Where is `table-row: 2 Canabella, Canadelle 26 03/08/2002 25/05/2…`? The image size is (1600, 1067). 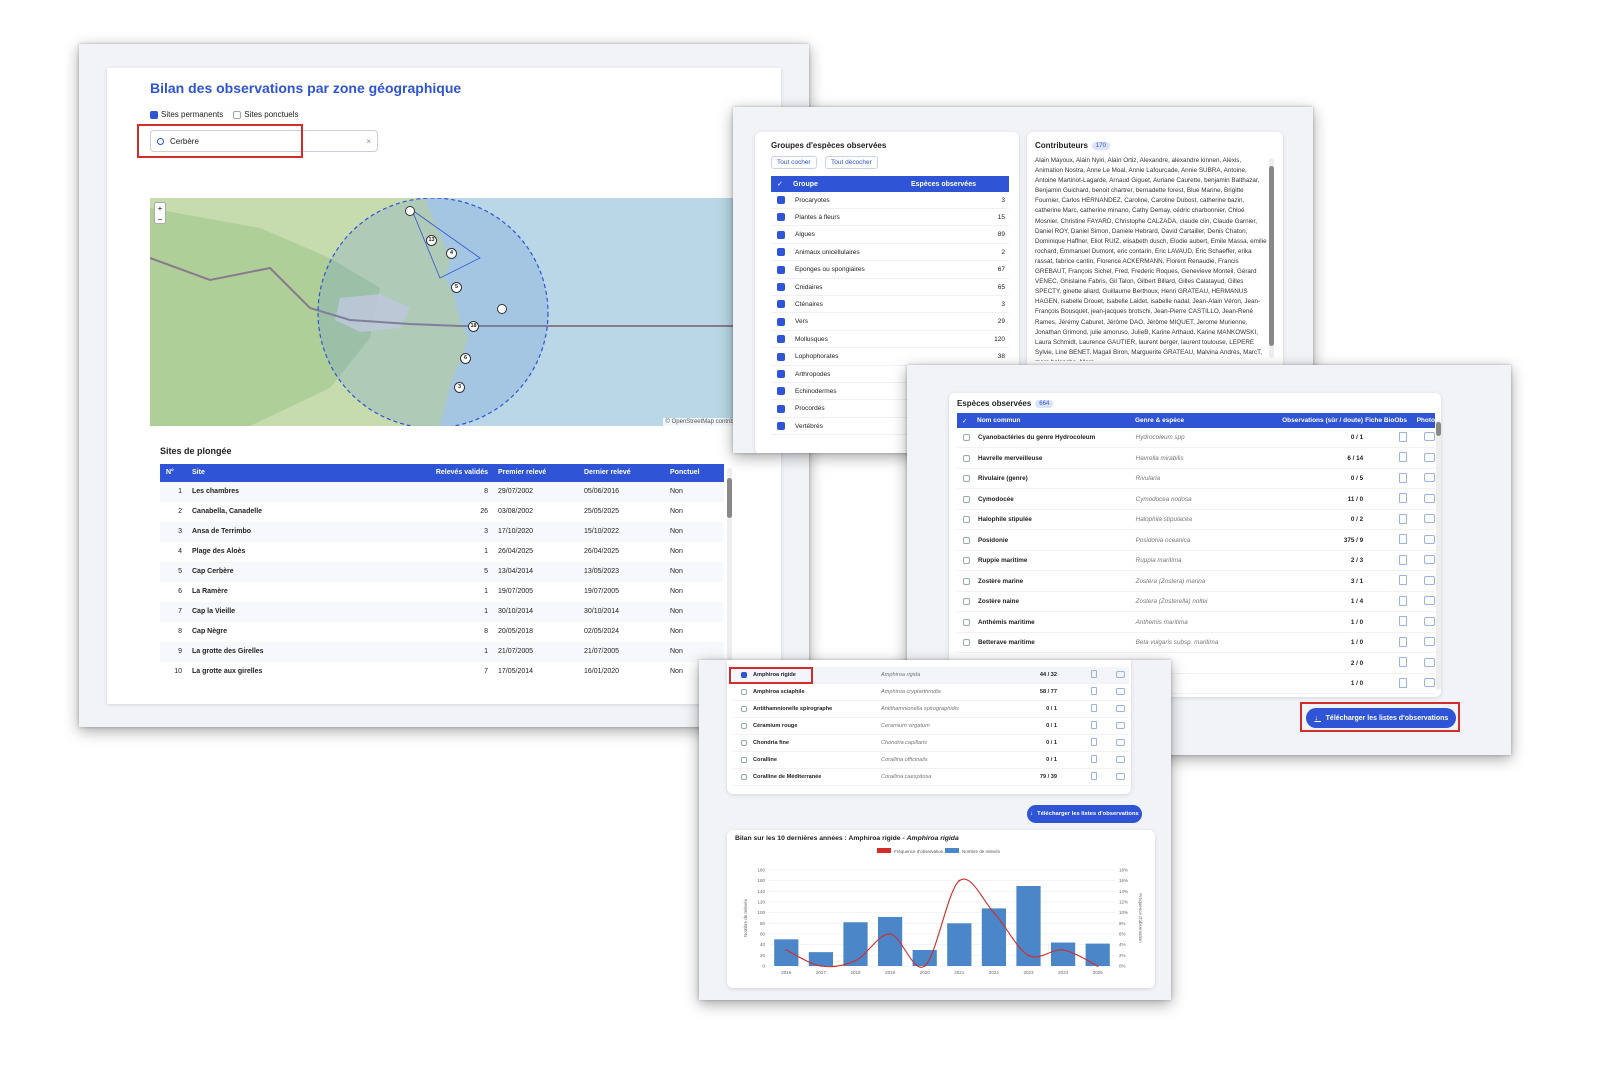
table-row: 2 Canabella, Canadelle 26 03/08/2002 25/05/2… is located at coordinates (442, 512).